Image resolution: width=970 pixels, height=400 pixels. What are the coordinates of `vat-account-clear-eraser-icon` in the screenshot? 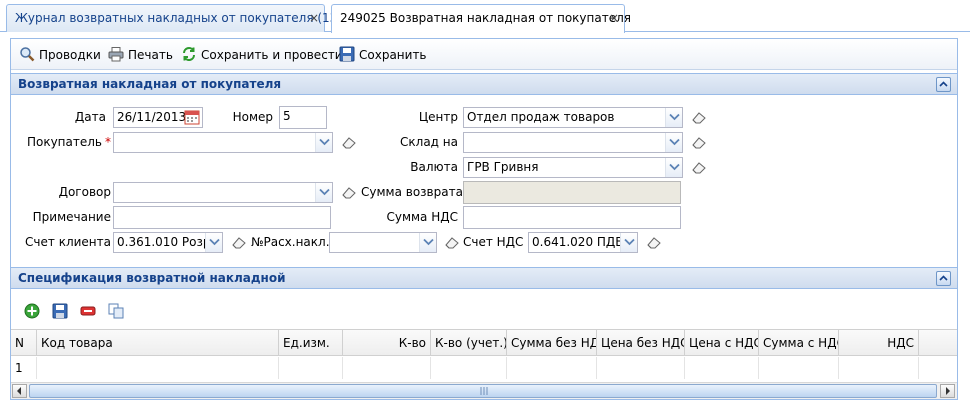 It's located at (654, 242).